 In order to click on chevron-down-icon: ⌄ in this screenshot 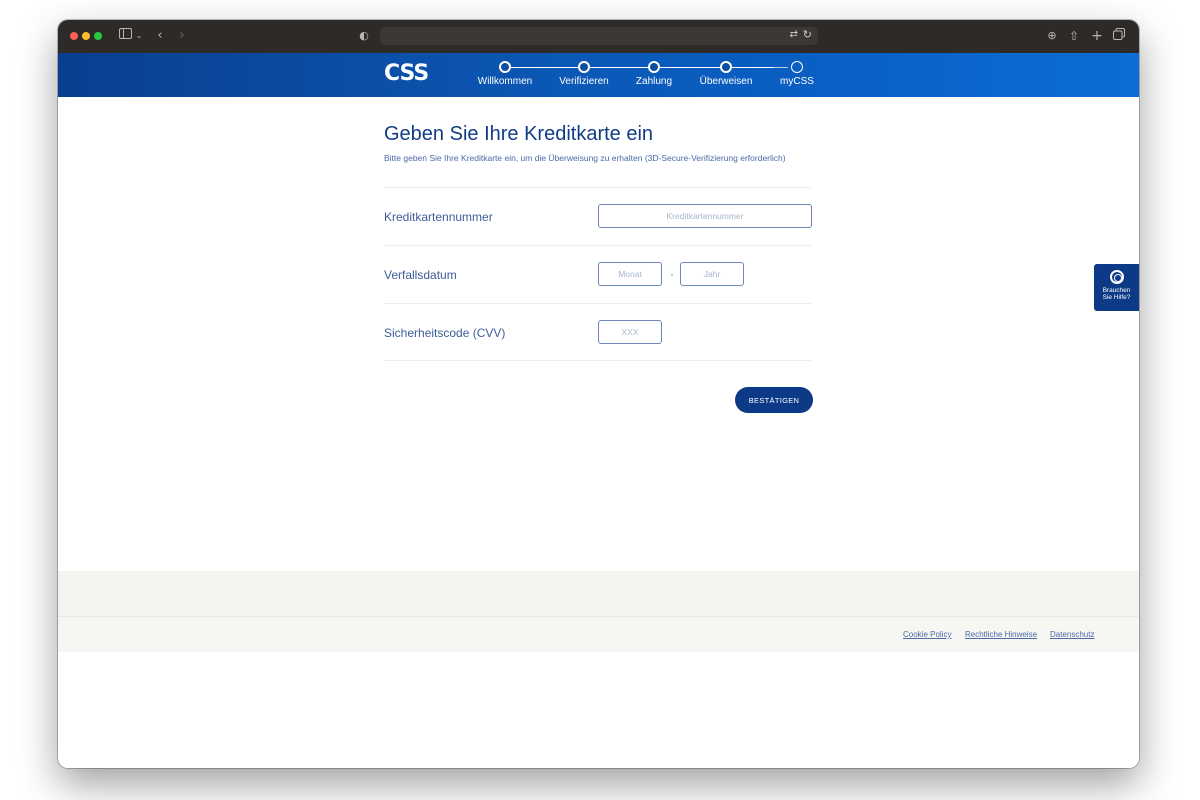, I will do `click(139, 36)`.